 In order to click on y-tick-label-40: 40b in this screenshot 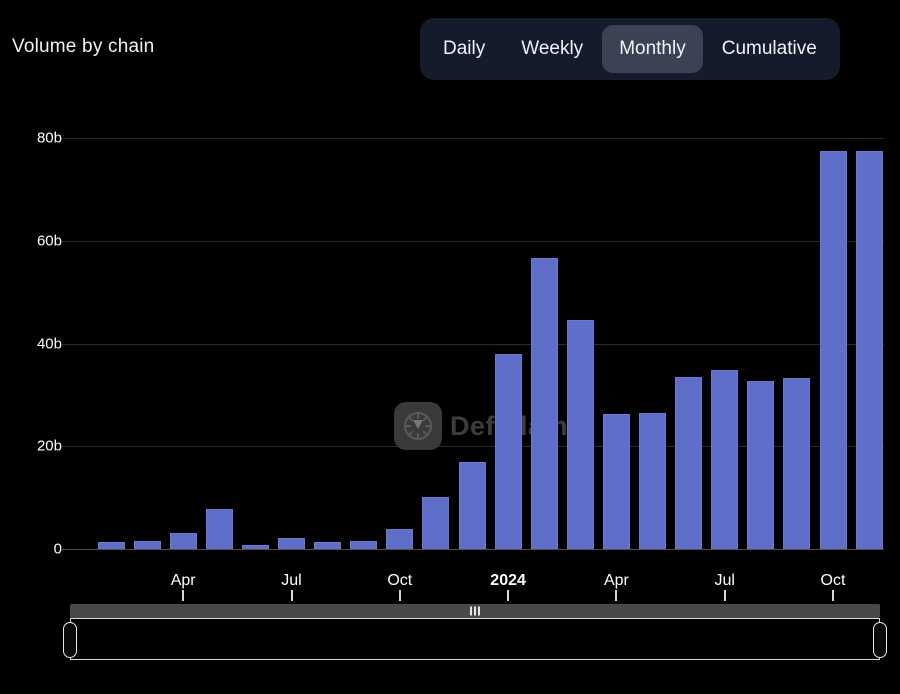, I will do `click(49, 343)`.